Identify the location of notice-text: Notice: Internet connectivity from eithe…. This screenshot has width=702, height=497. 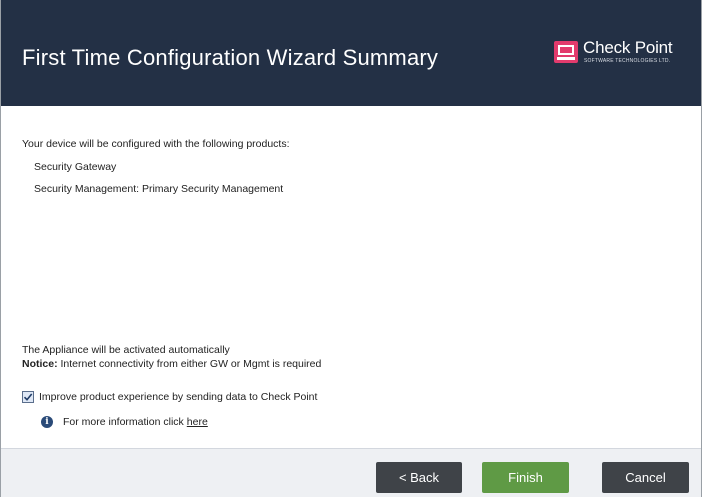
(171, 364).